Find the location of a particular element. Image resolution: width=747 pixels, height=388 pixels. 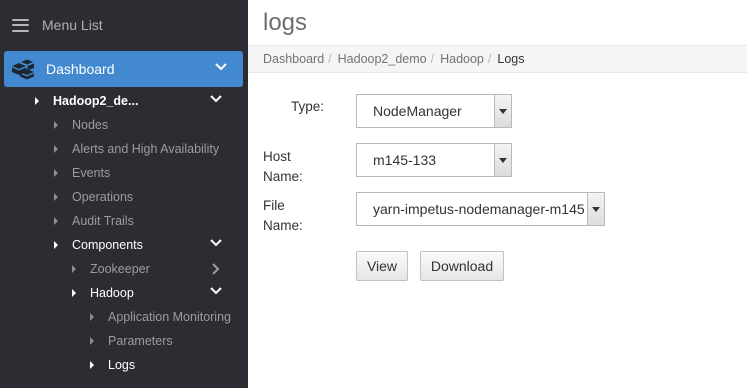

sidebar-item-nodes: Nodes is located at coordinates (124, 125).